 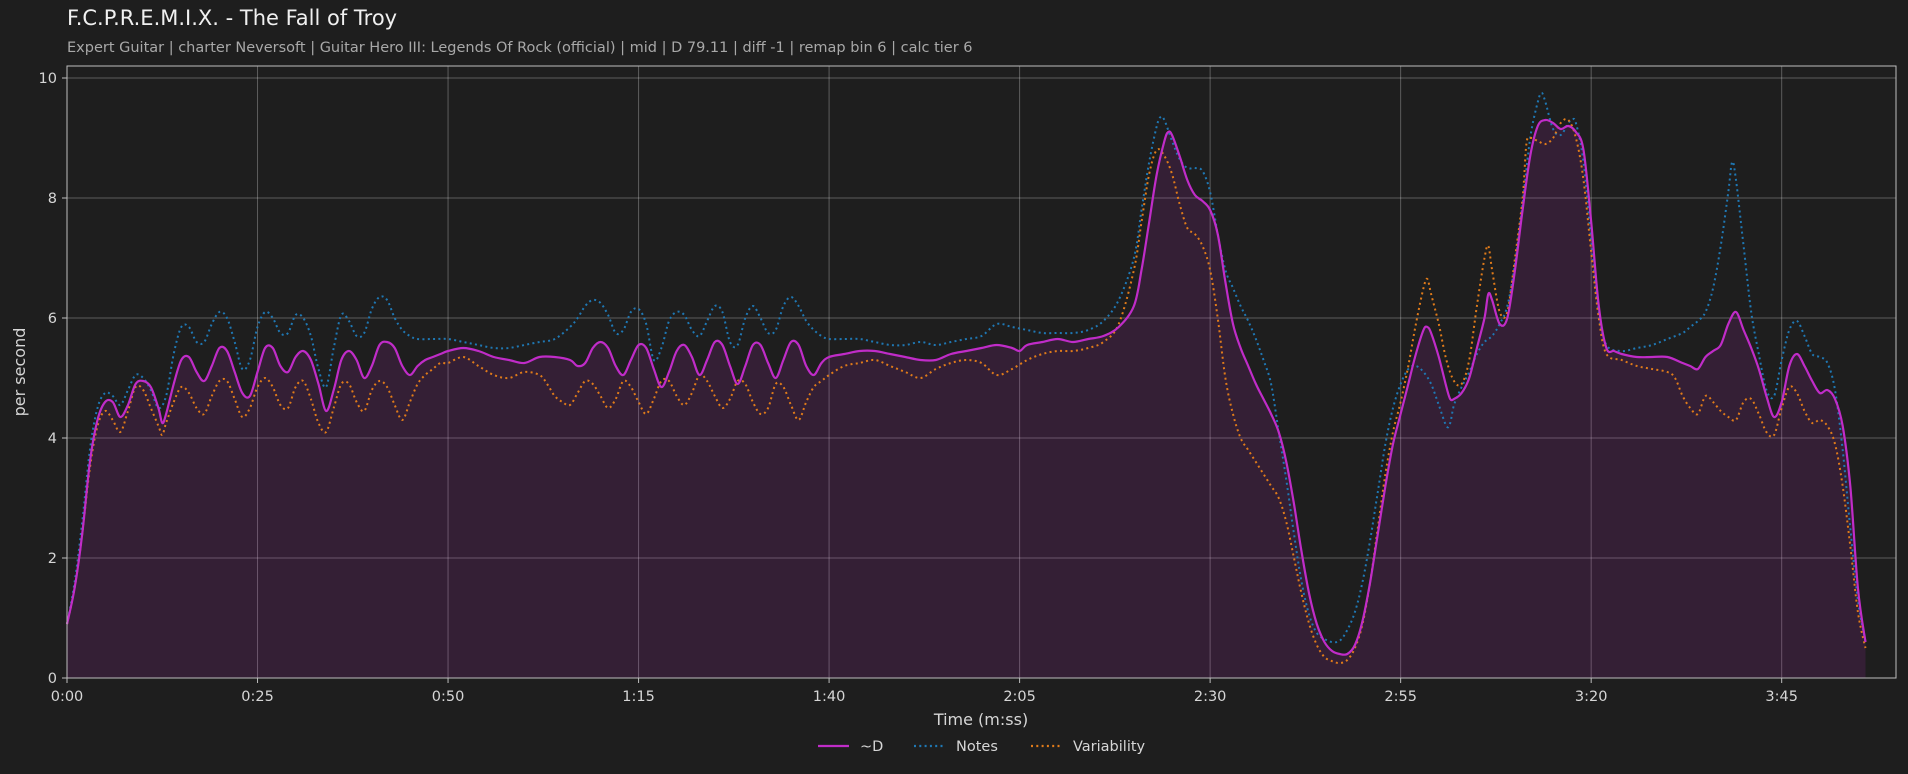 I want to click on y-tick-label: 10, so click(x=48, y=79).